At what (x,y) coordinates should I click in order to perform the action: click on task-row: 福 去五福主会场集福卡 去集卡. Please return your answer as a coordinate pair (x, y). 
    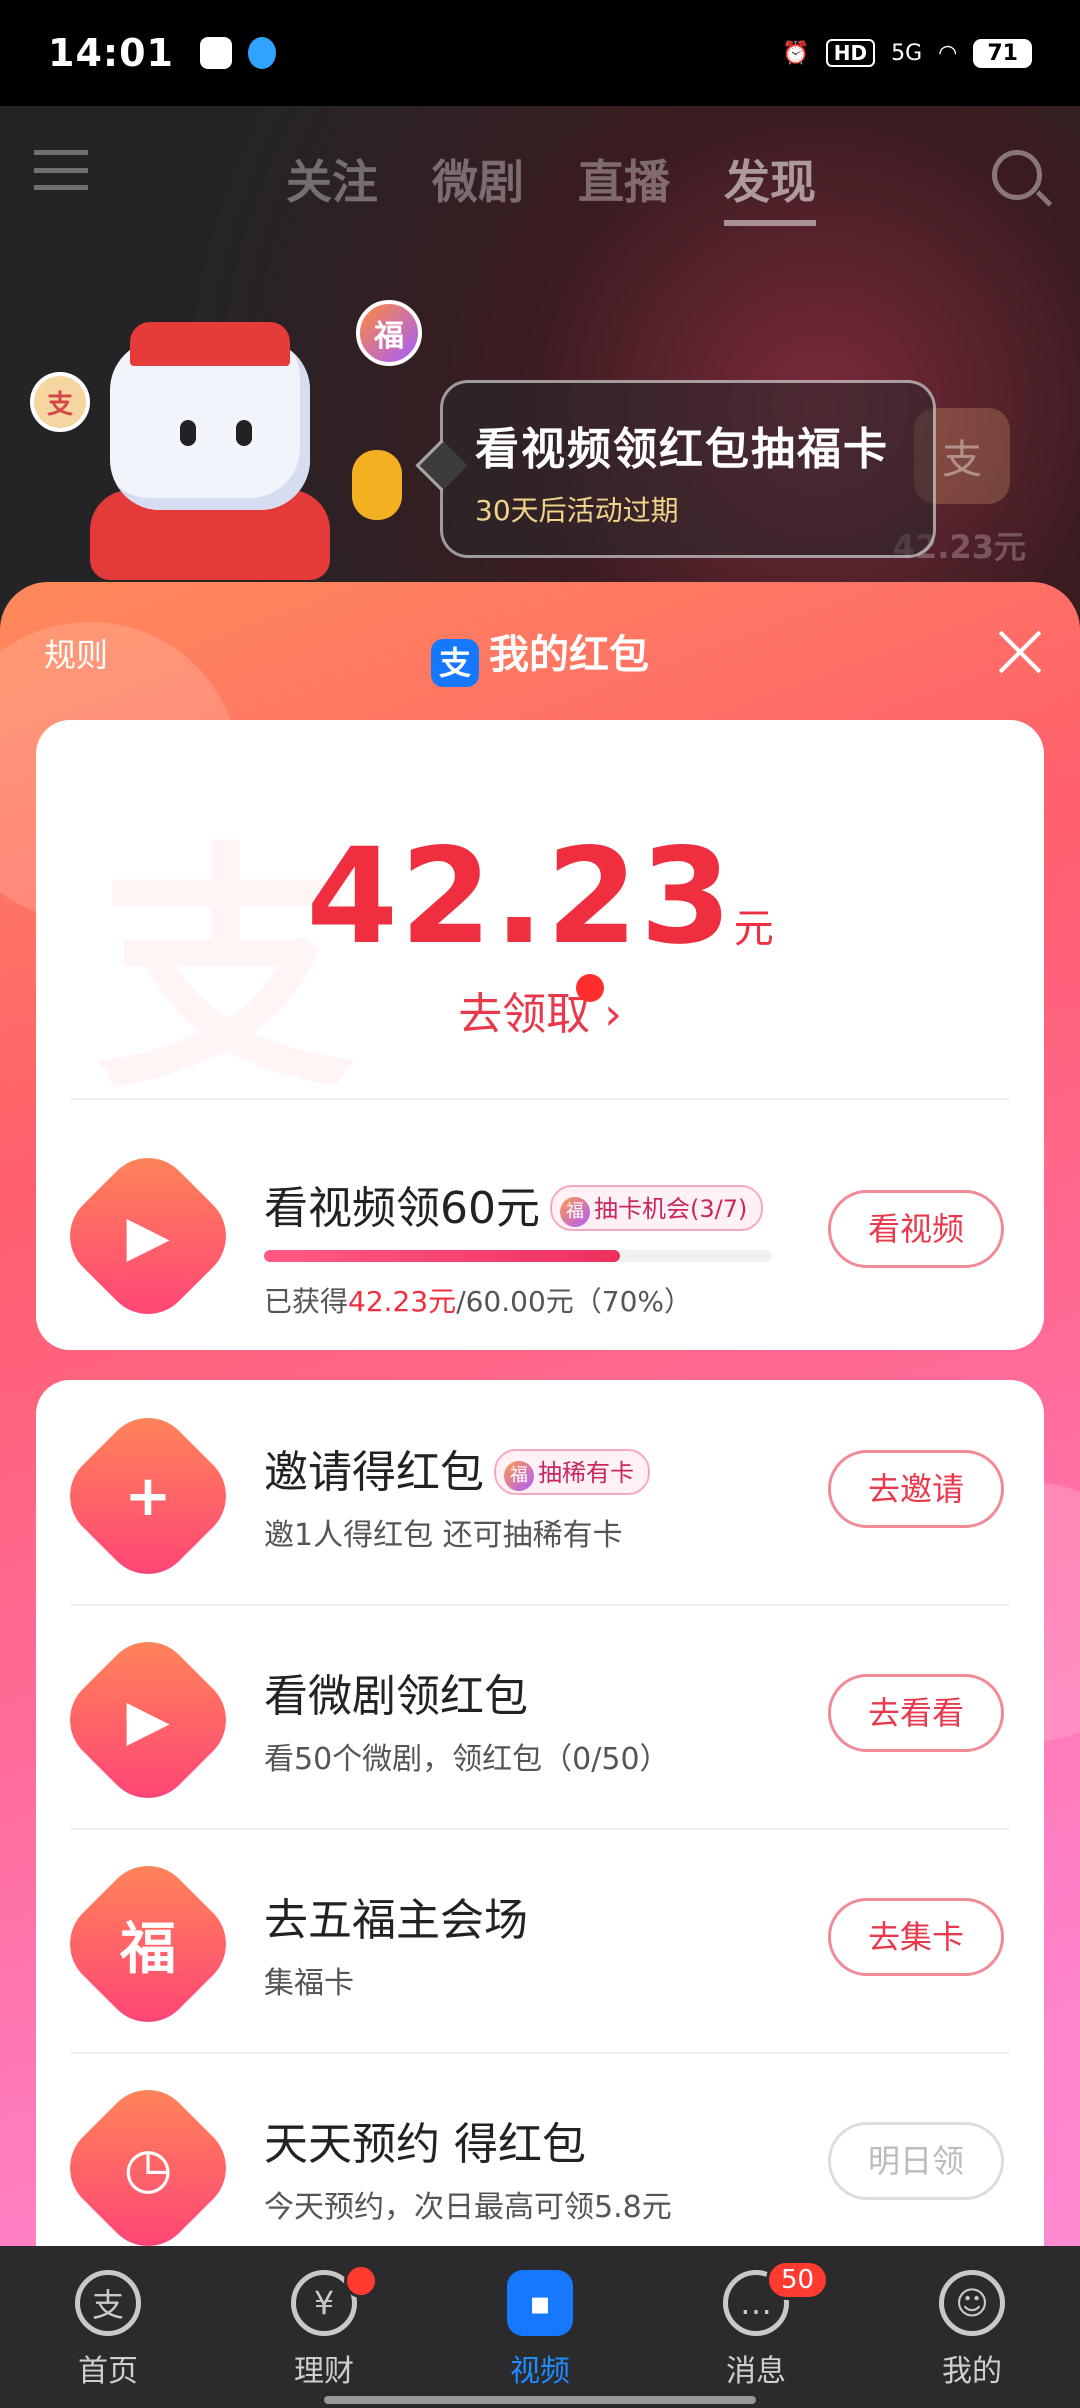
    Looking at the image, I should click on (540, 1940).